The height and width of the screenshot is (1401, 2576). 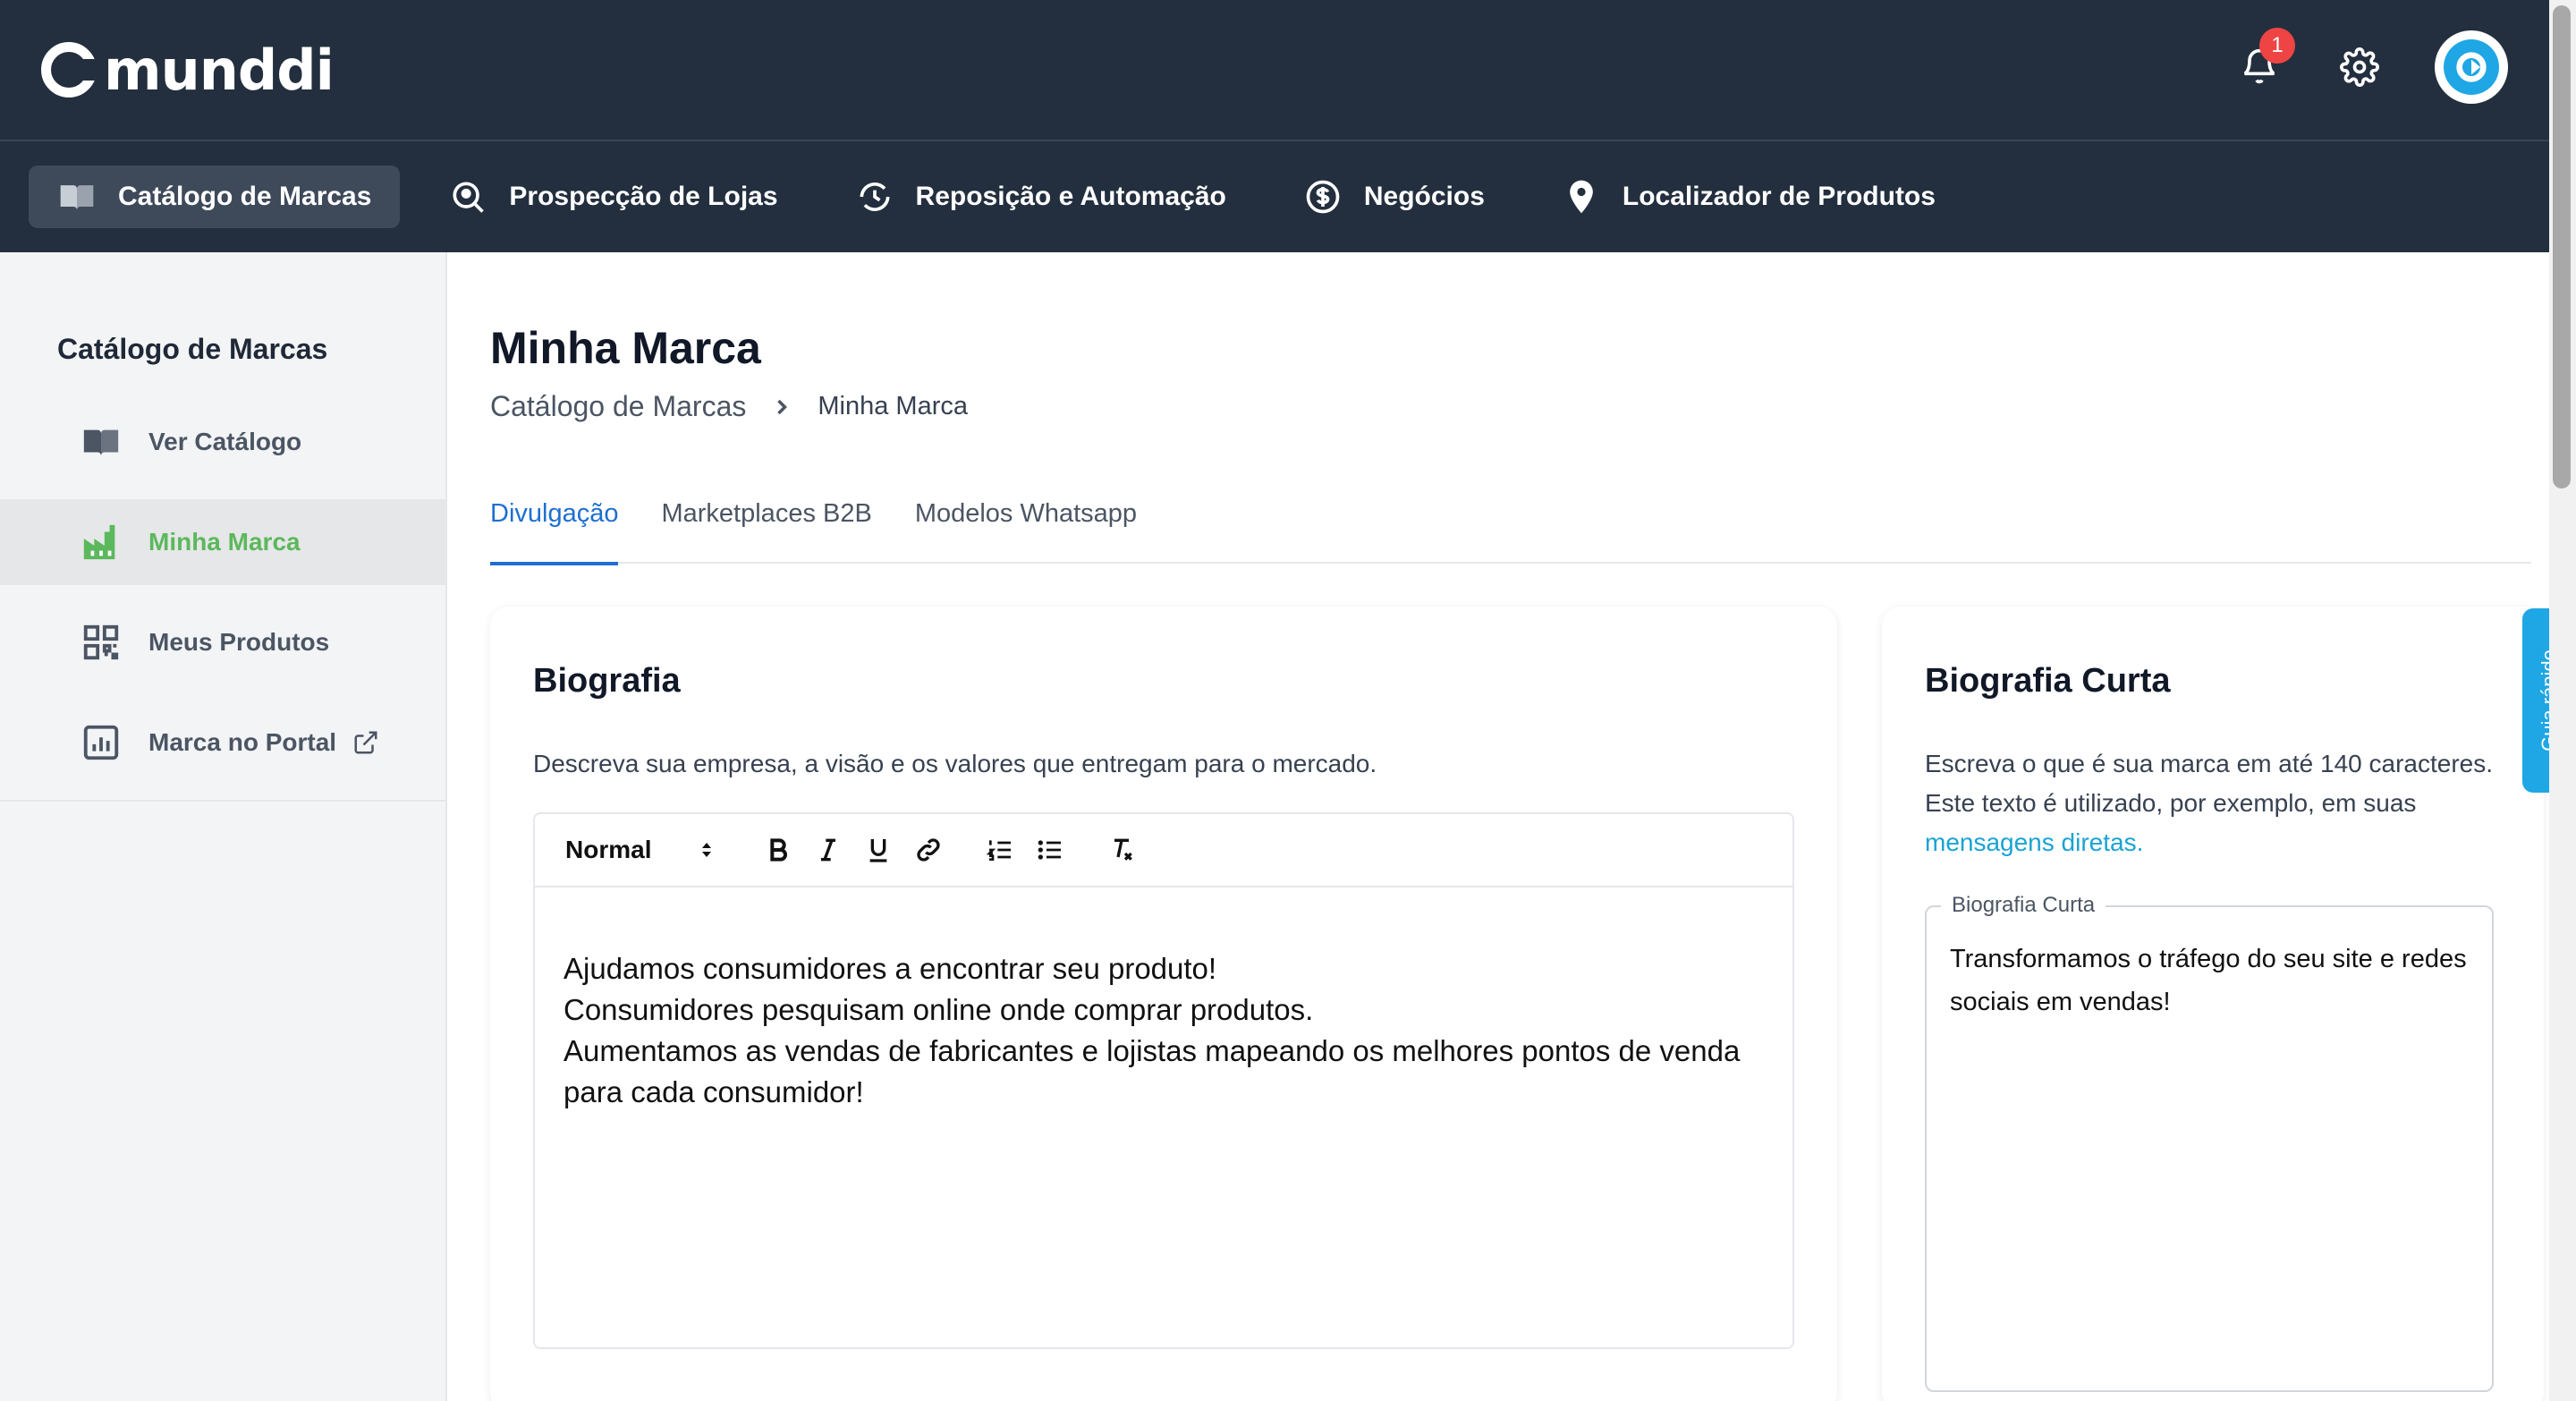 I want to click on link-icon, so click(x=928, y=850).